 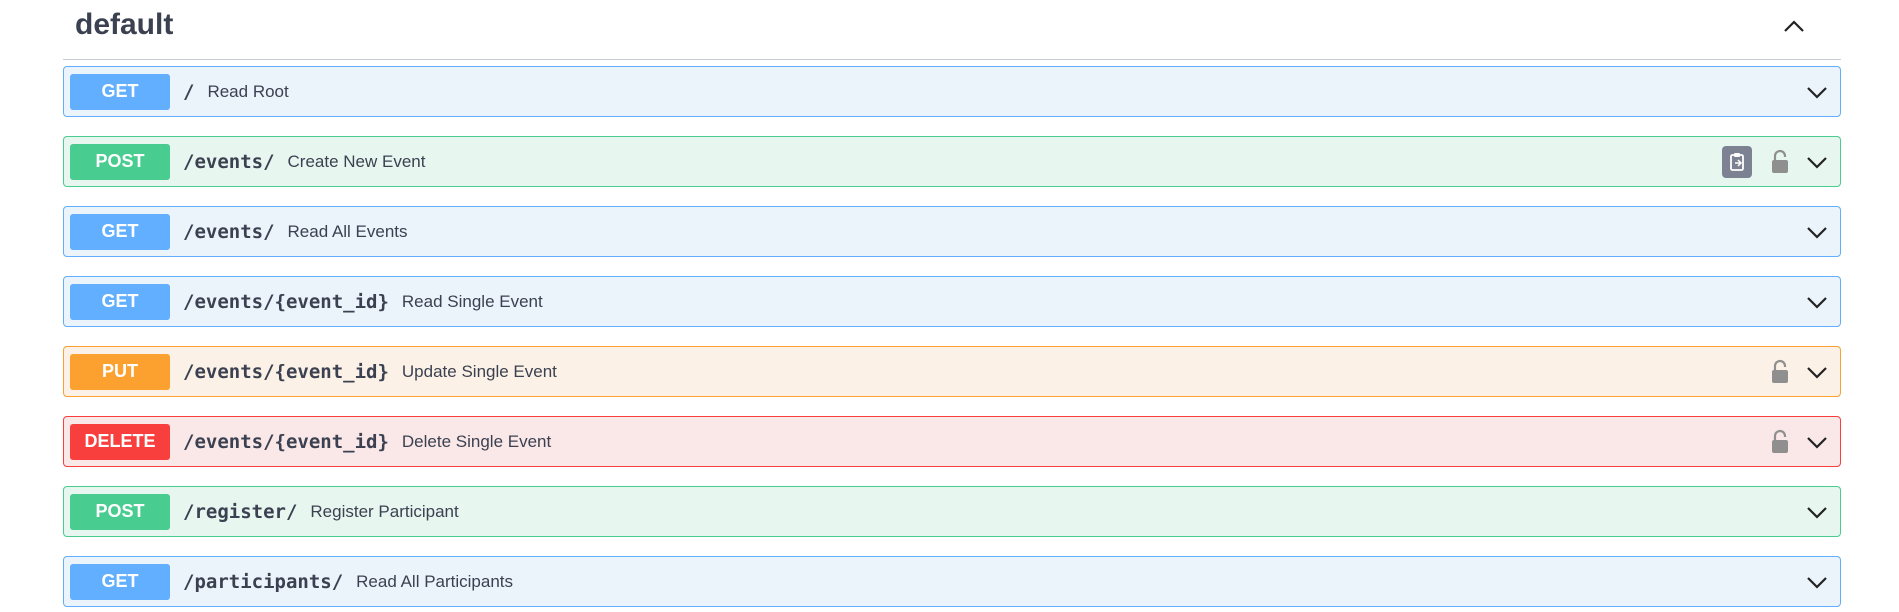 I want to click on operation-path: /register/, so click(x=240, y=511).